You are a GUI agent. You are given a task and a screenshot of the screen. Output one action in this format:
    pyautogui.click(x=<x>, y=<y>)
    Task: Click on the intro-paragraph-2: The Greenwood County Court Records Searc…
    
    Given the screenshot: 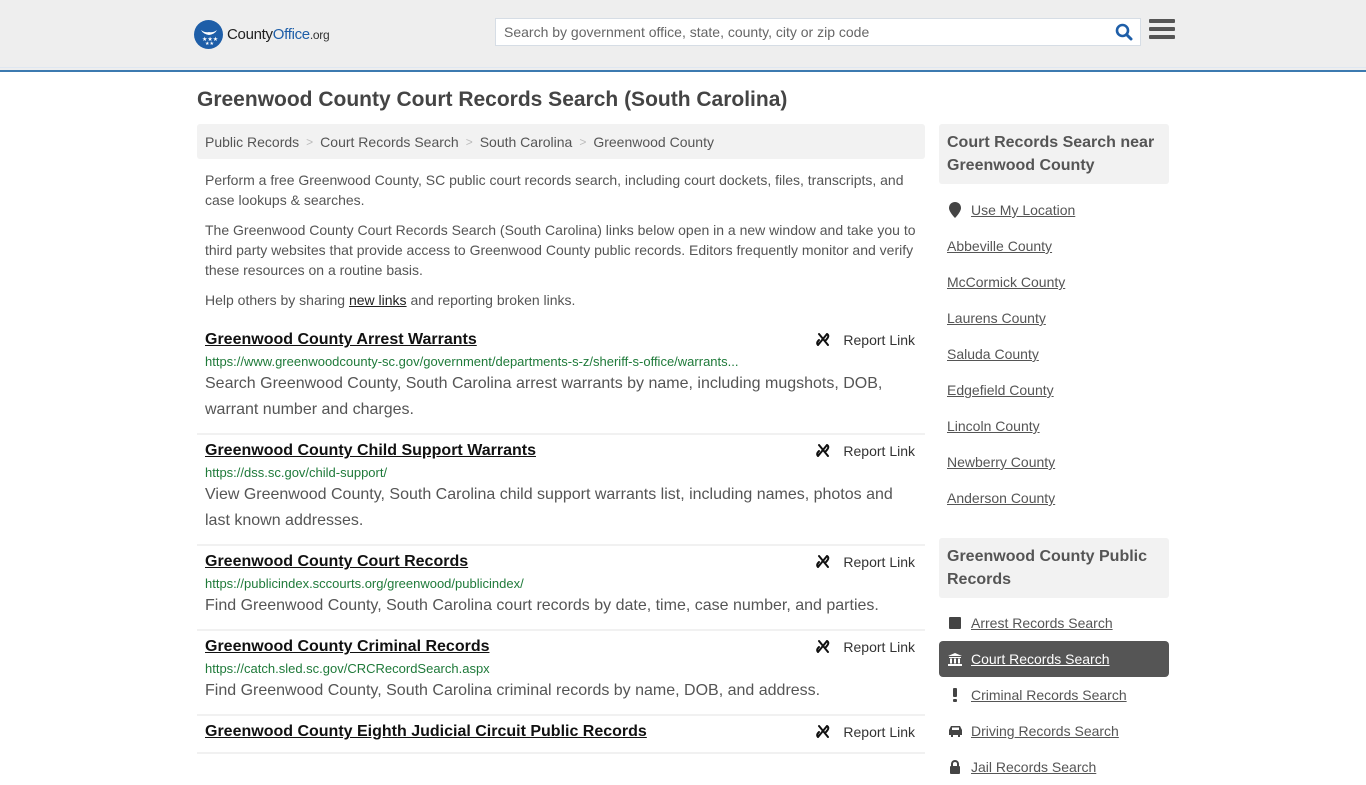 What is the action you would take?
    pyautogui.click(x=560, y=250)
    